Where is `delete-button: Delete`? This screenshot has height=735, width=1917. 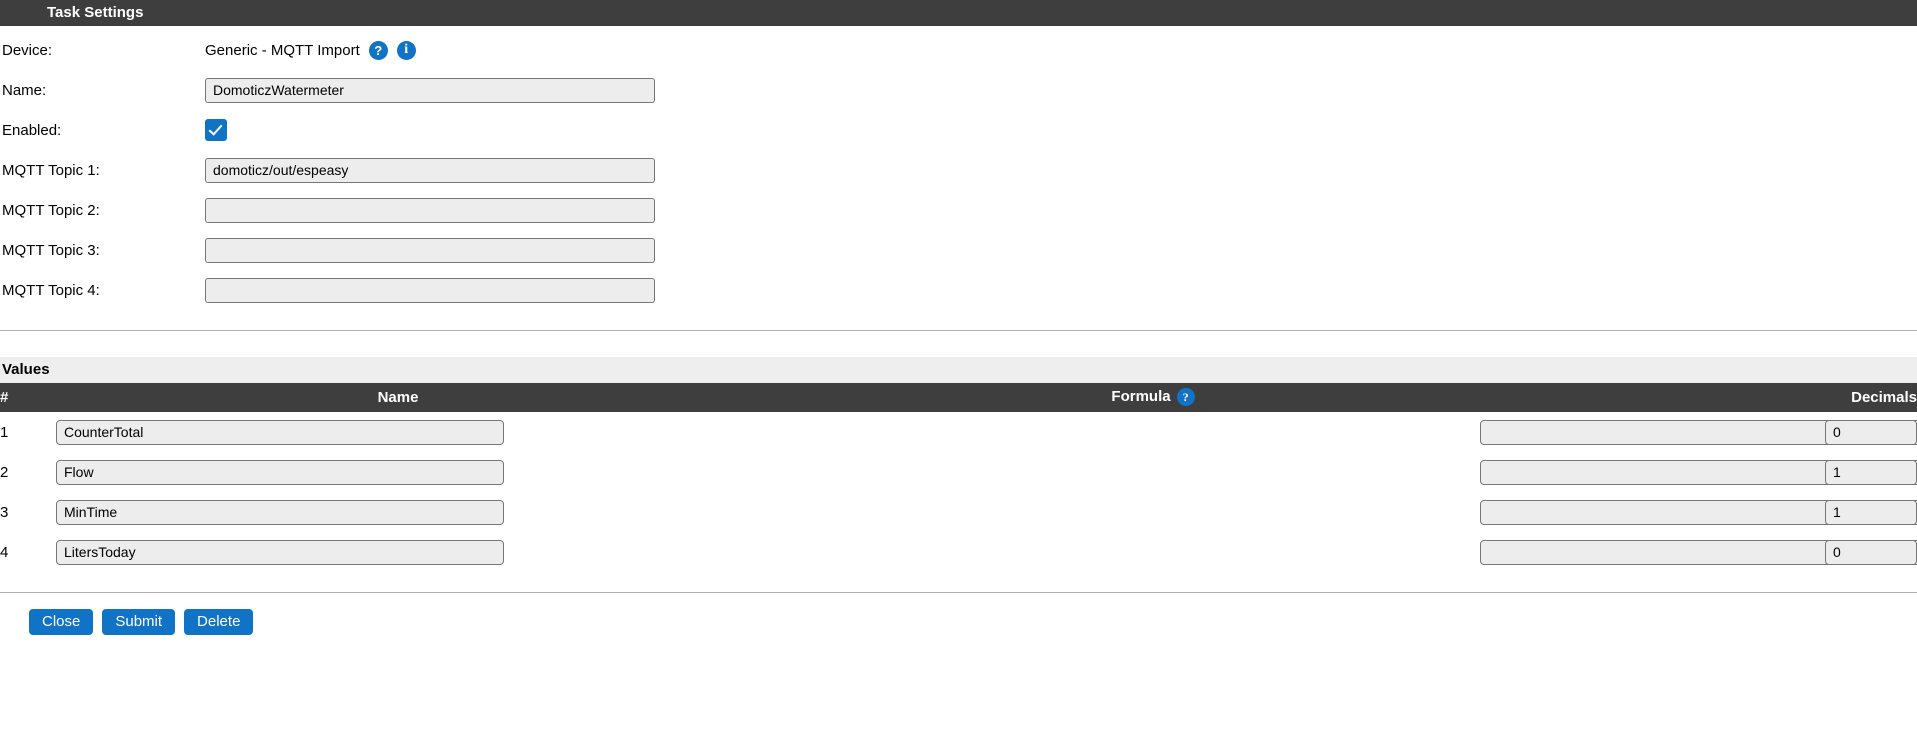 delete-button: Delete is located at coordinates (219, 622).